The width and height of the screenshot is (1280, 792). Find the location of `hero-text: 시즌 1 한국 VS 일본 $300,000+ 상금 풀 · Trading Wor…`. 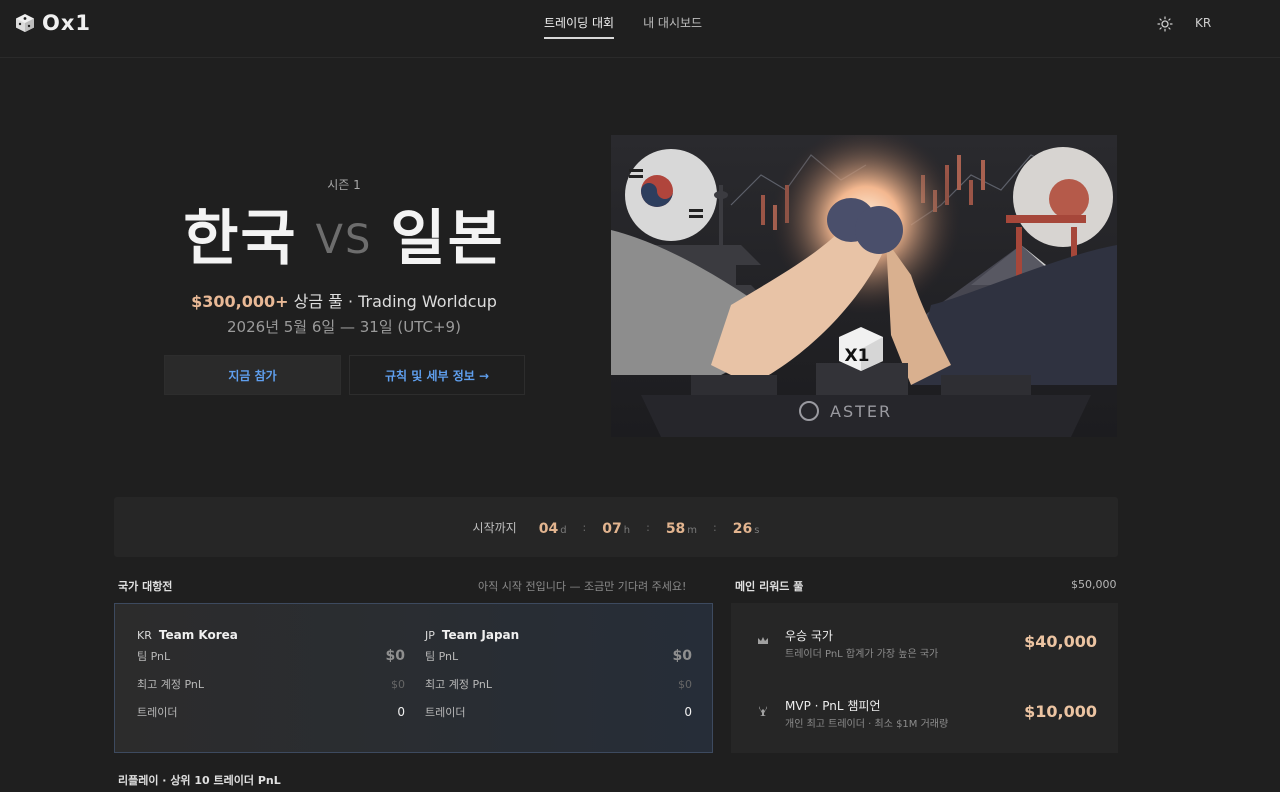

hero-text: 시즌 1 한국 VS 일본 $300,000+ 상금 풀 · Trading Wor… is located at coordinates (344, 253).